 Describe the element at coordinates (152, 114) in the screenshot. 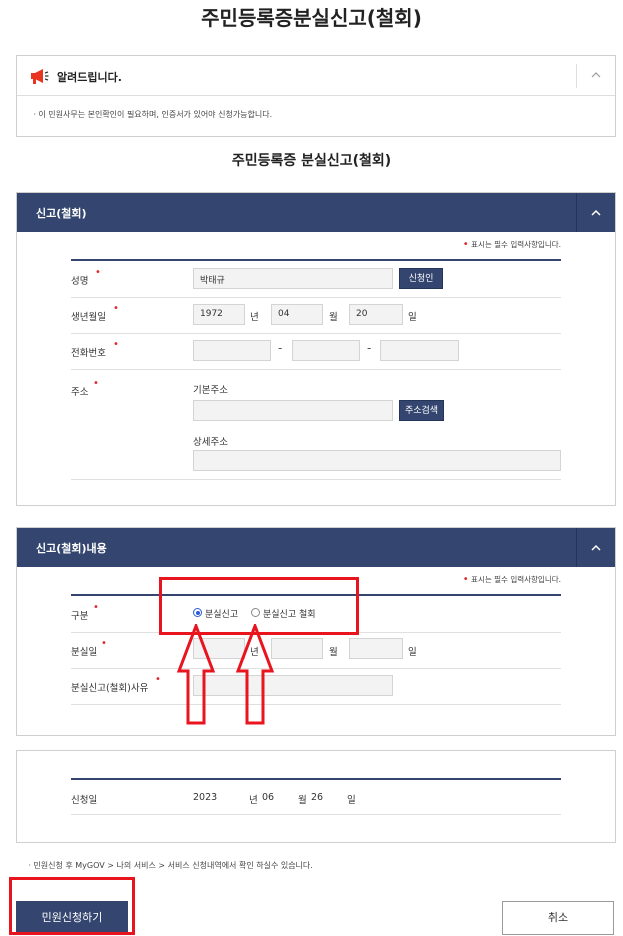

I see `notice-text: ㆍ이 민원사무는 본인확인이 필요하며, 인증서가 있어야 신청가능합니다.` at that location.